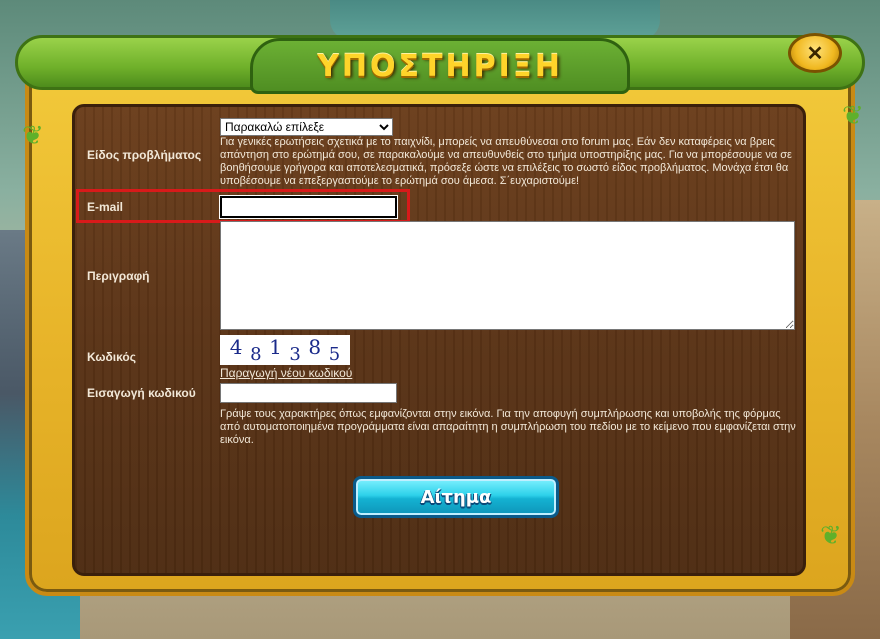 The height and width of the screenshot is (639, 880). Describe the element at coordinates (286, 373) in the screenshot. I see `regenerate-code-link: Παραγωγή νέου κωδικού` at that location.